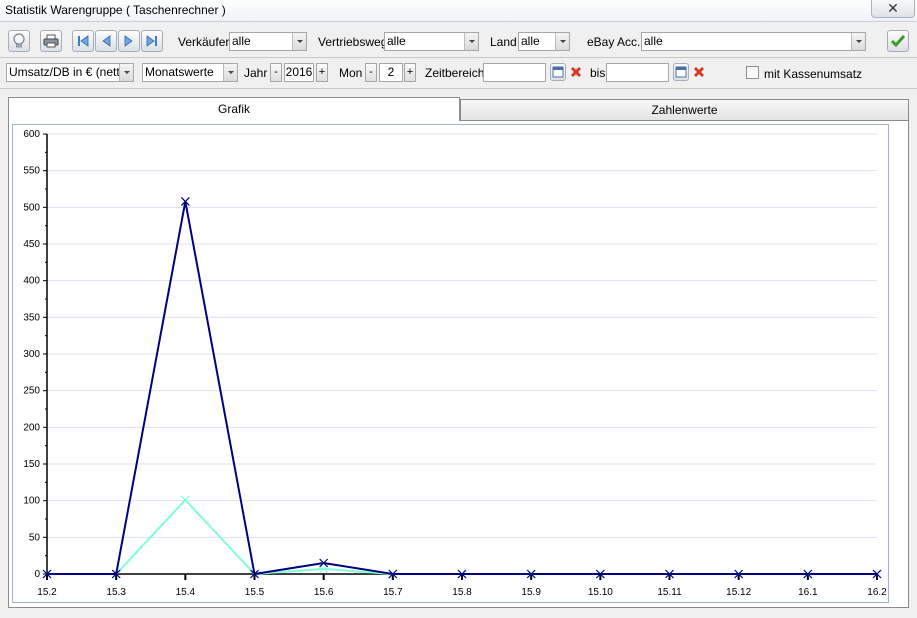 The image size is (917, 618). I want to click on y-tick-label: 400, so click(31, 281).